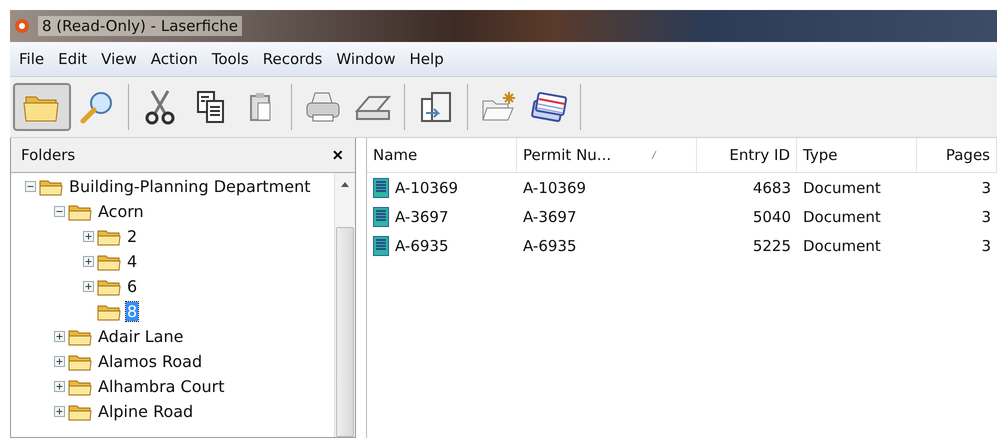 Image resolution: width=997 pixels, height=439 pixels. What do you see at coordinates (22, 26) in the screenshot?
I see `app-logo-icon` at bounding box center [22, 26].